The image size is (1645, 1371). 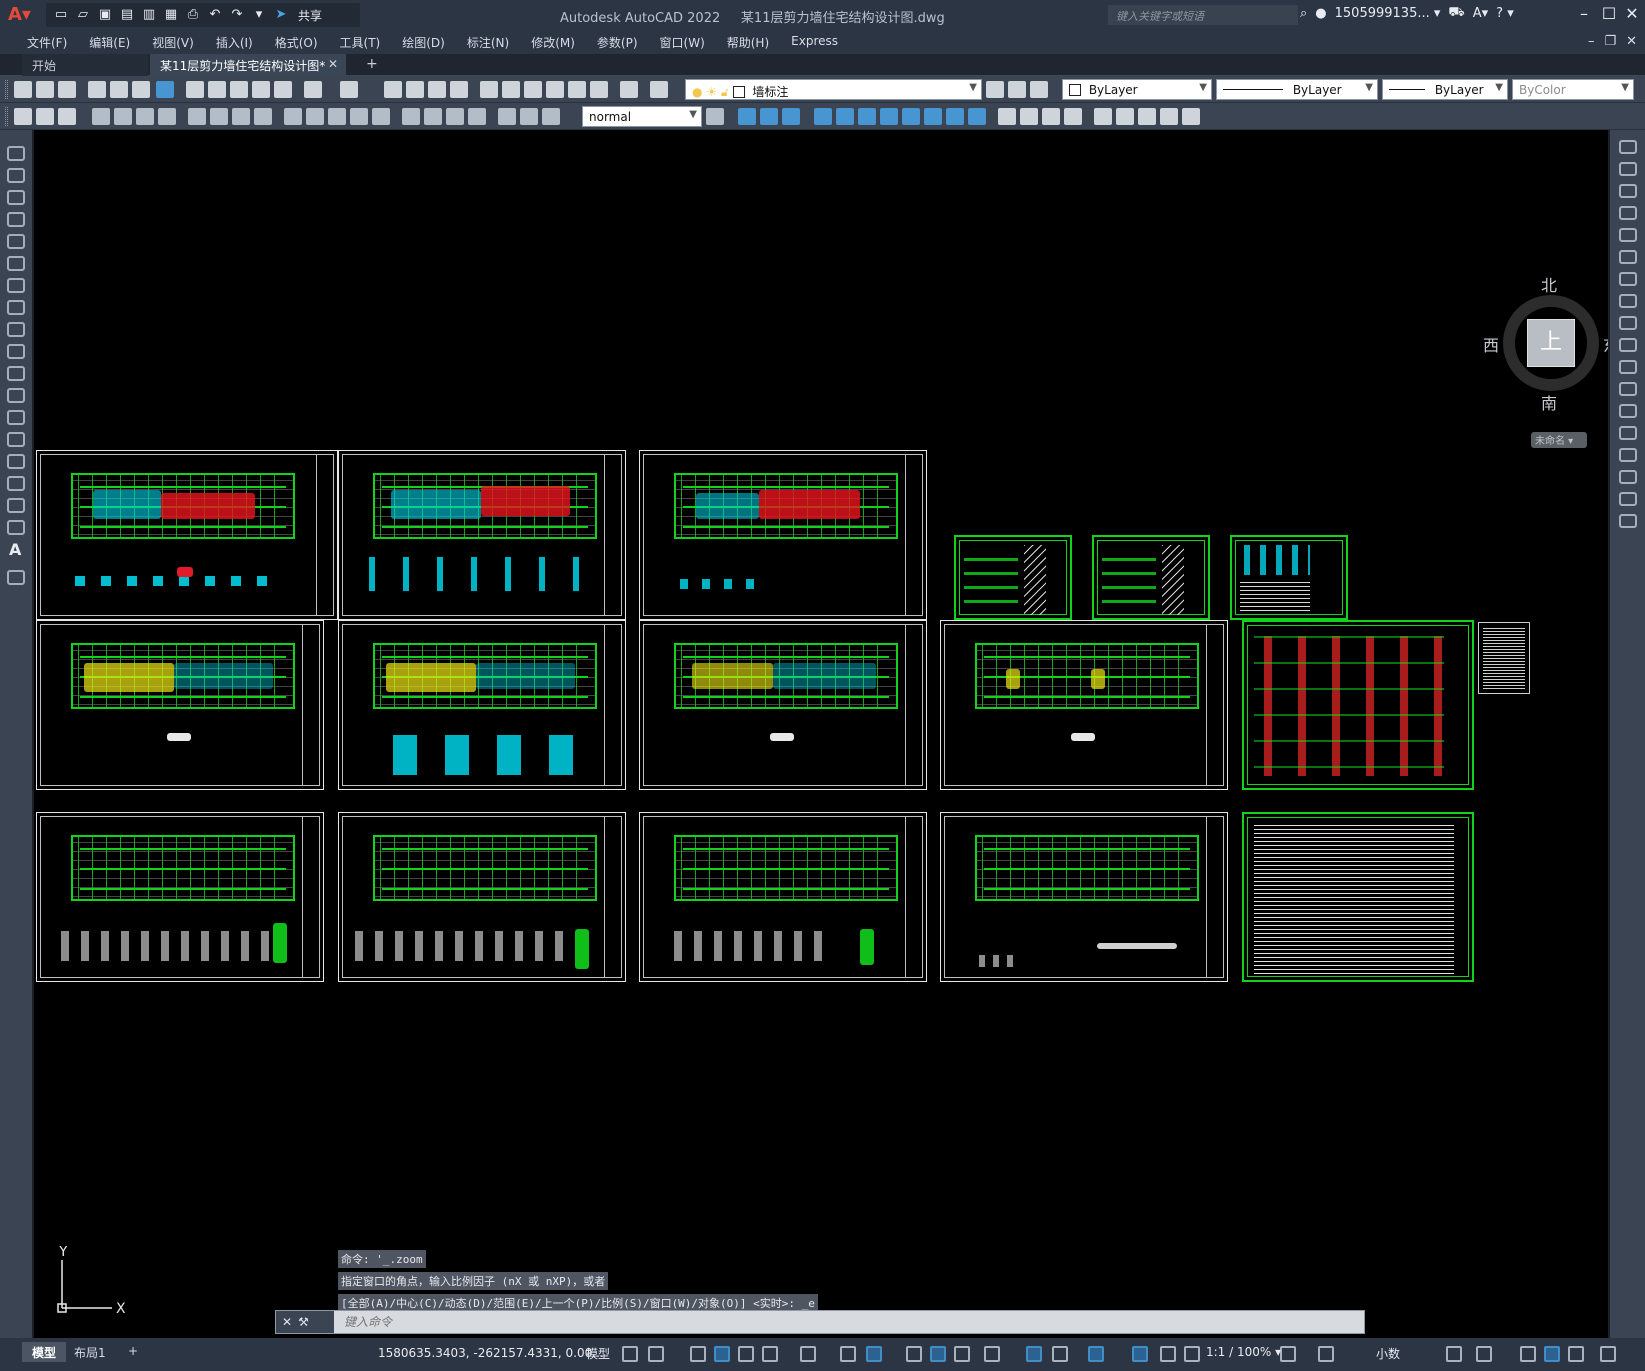 I want to click on copy-icon, so click(x=217, y=89).